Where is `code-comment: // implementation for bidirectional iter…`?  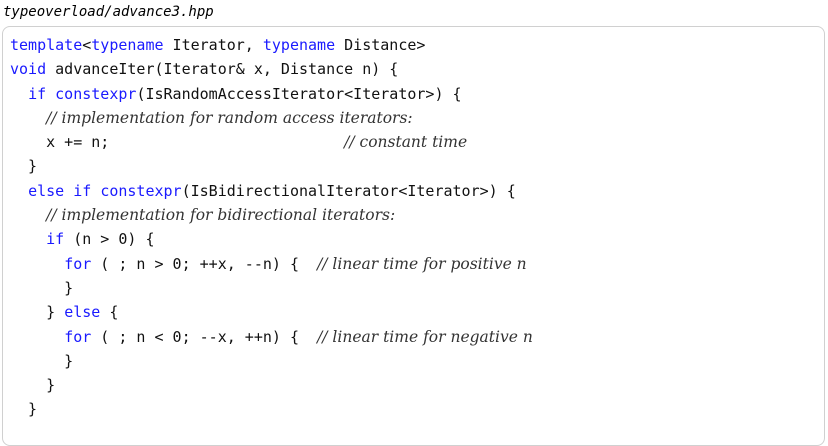
code-comment: // implementation for bidirectional iter… is located at coordinates (221, 215).